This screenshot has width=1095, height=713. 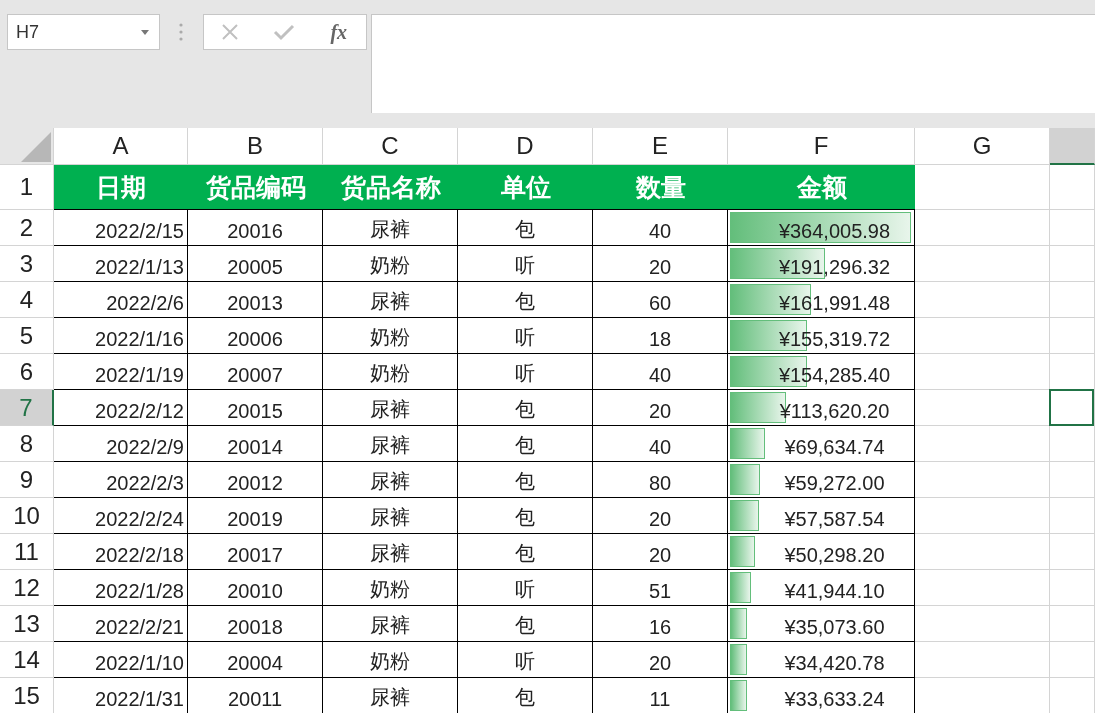 I want to click on check-icon, so click(x=283, y=32).